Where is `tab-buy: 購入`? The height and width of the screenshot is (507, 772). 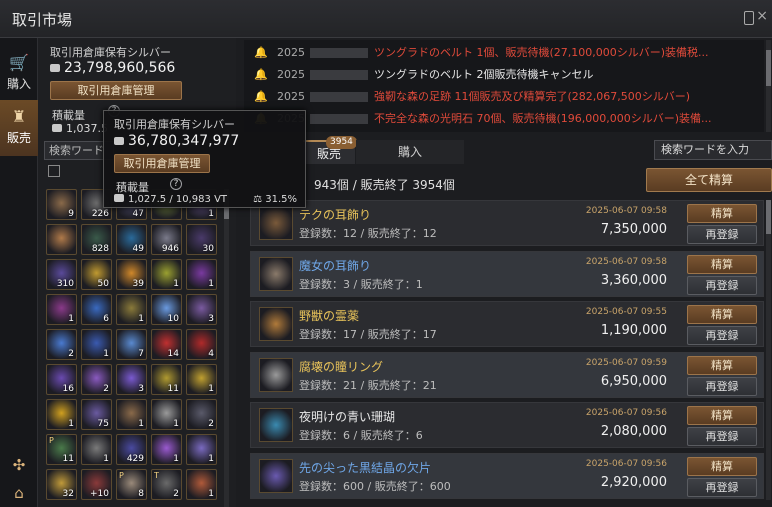
tab-buy: 購入 is located at coordinates (410, 152).